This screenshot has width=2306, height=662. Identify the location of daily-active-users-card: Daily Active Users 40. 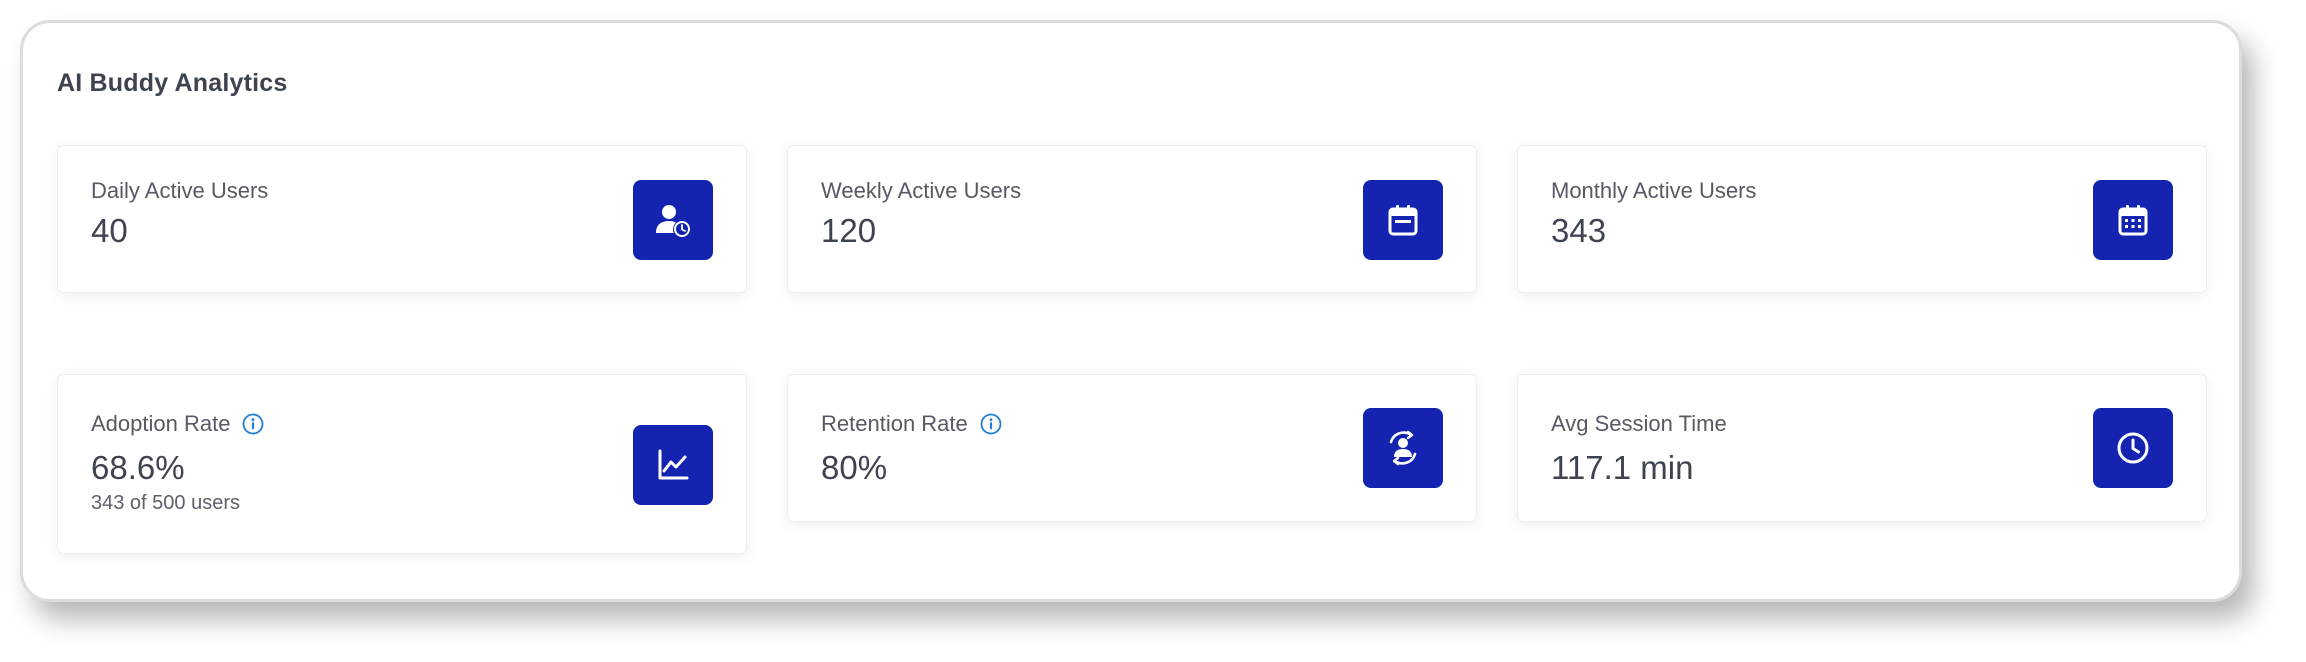
(402, 219).